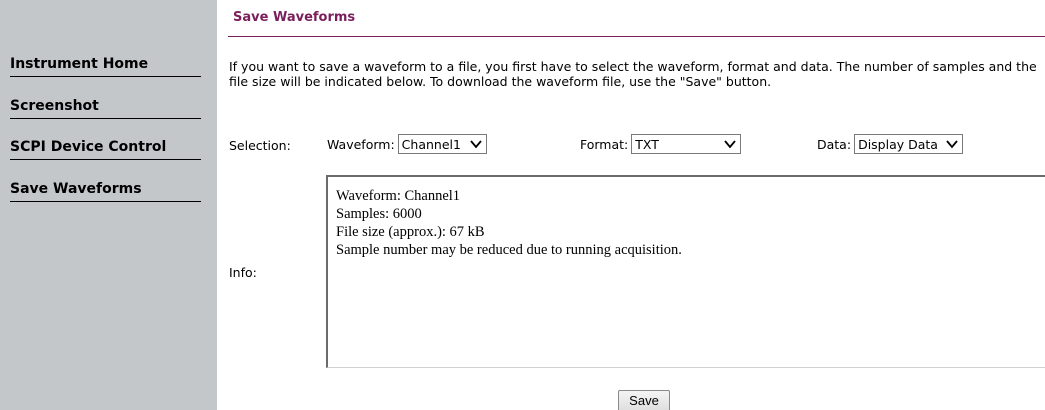 This screenshot has width=1045, height=410. What do you see at coordinates (361, 144) in the screenshot?
I see `waveform-label: Waveform:` at bounding box center [361, 144].